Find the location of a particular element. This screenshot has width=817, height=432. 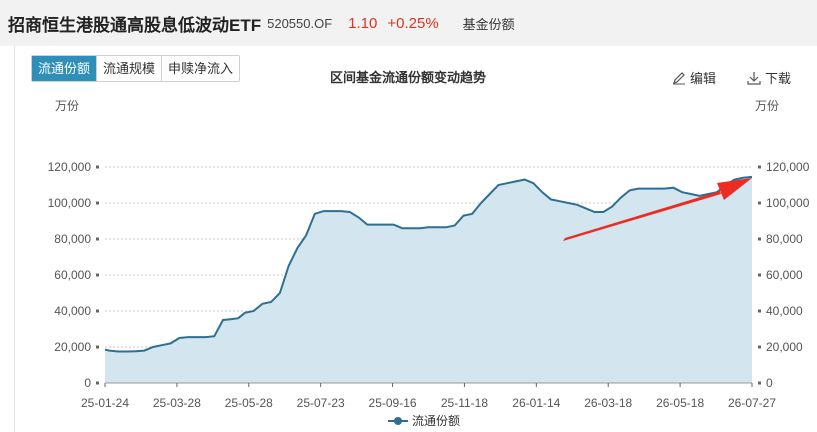

x-tick-label: 25-03-28 is located at coordinates (177, 403).